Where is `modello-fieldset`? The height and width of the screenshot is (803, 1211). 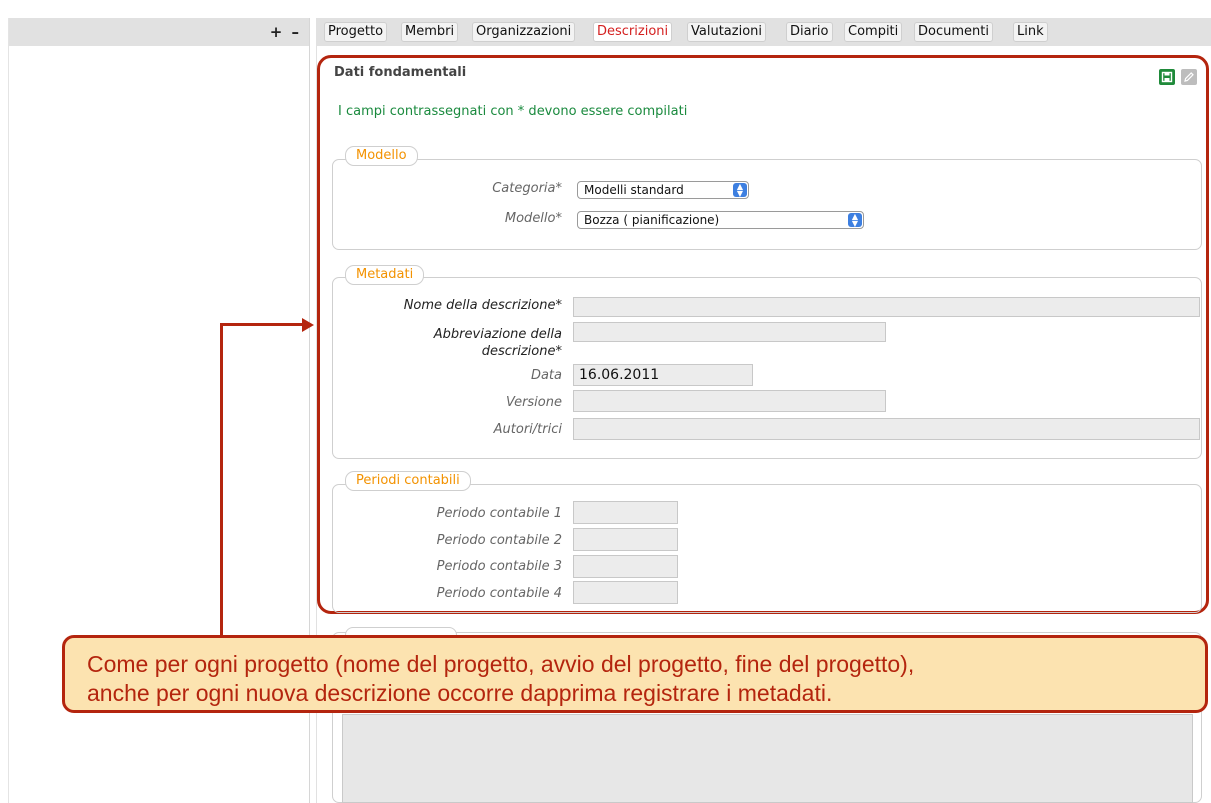 modello-fieldset is located at coordinates (767, 204).